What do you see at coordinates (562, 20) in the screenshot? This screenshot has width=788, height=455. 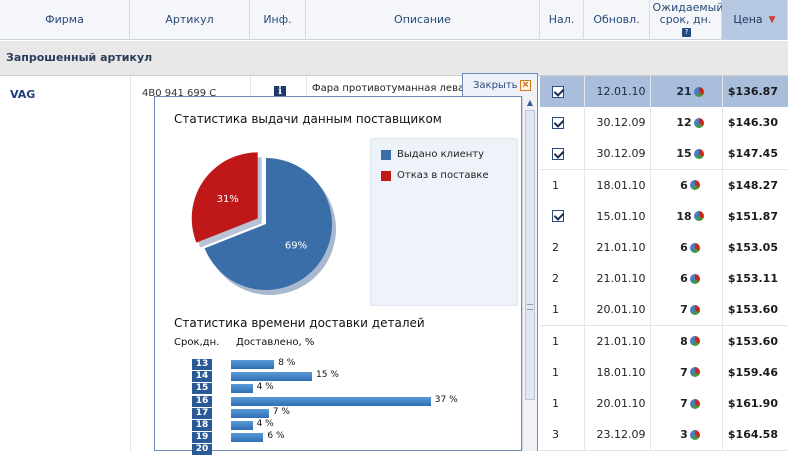 I see `col-availability: Нал.` at bounding box center [562, 20].